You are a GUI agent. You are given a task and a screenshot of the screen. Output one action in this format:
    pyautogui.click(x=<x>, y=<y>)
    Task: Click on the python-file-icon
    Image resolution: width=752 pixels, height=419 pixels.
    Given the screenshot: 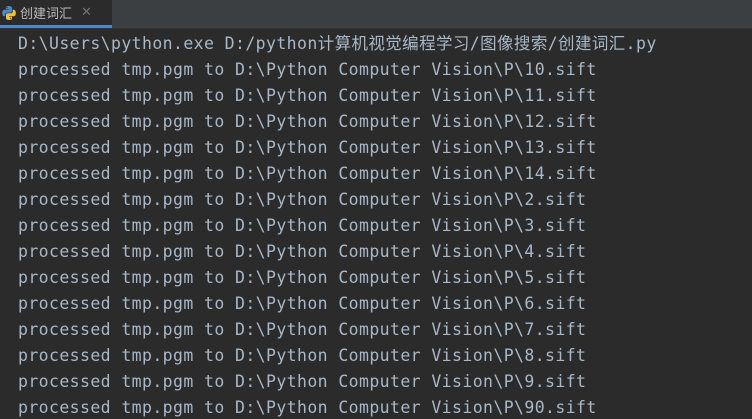 What is the action you would take?
    pyautogui.click(x=9, y=13)
    